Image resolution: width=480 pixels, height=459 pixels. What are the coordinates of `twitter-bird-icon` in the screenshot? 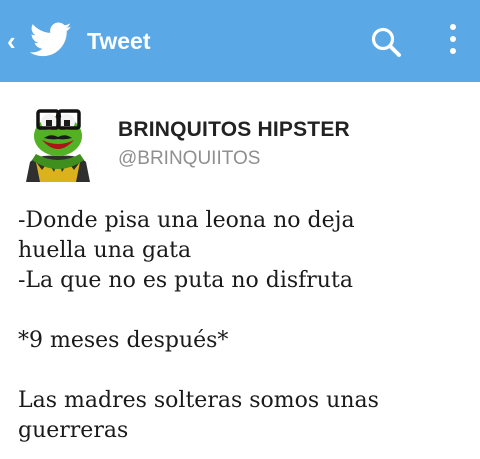 It's located at (51, 40).